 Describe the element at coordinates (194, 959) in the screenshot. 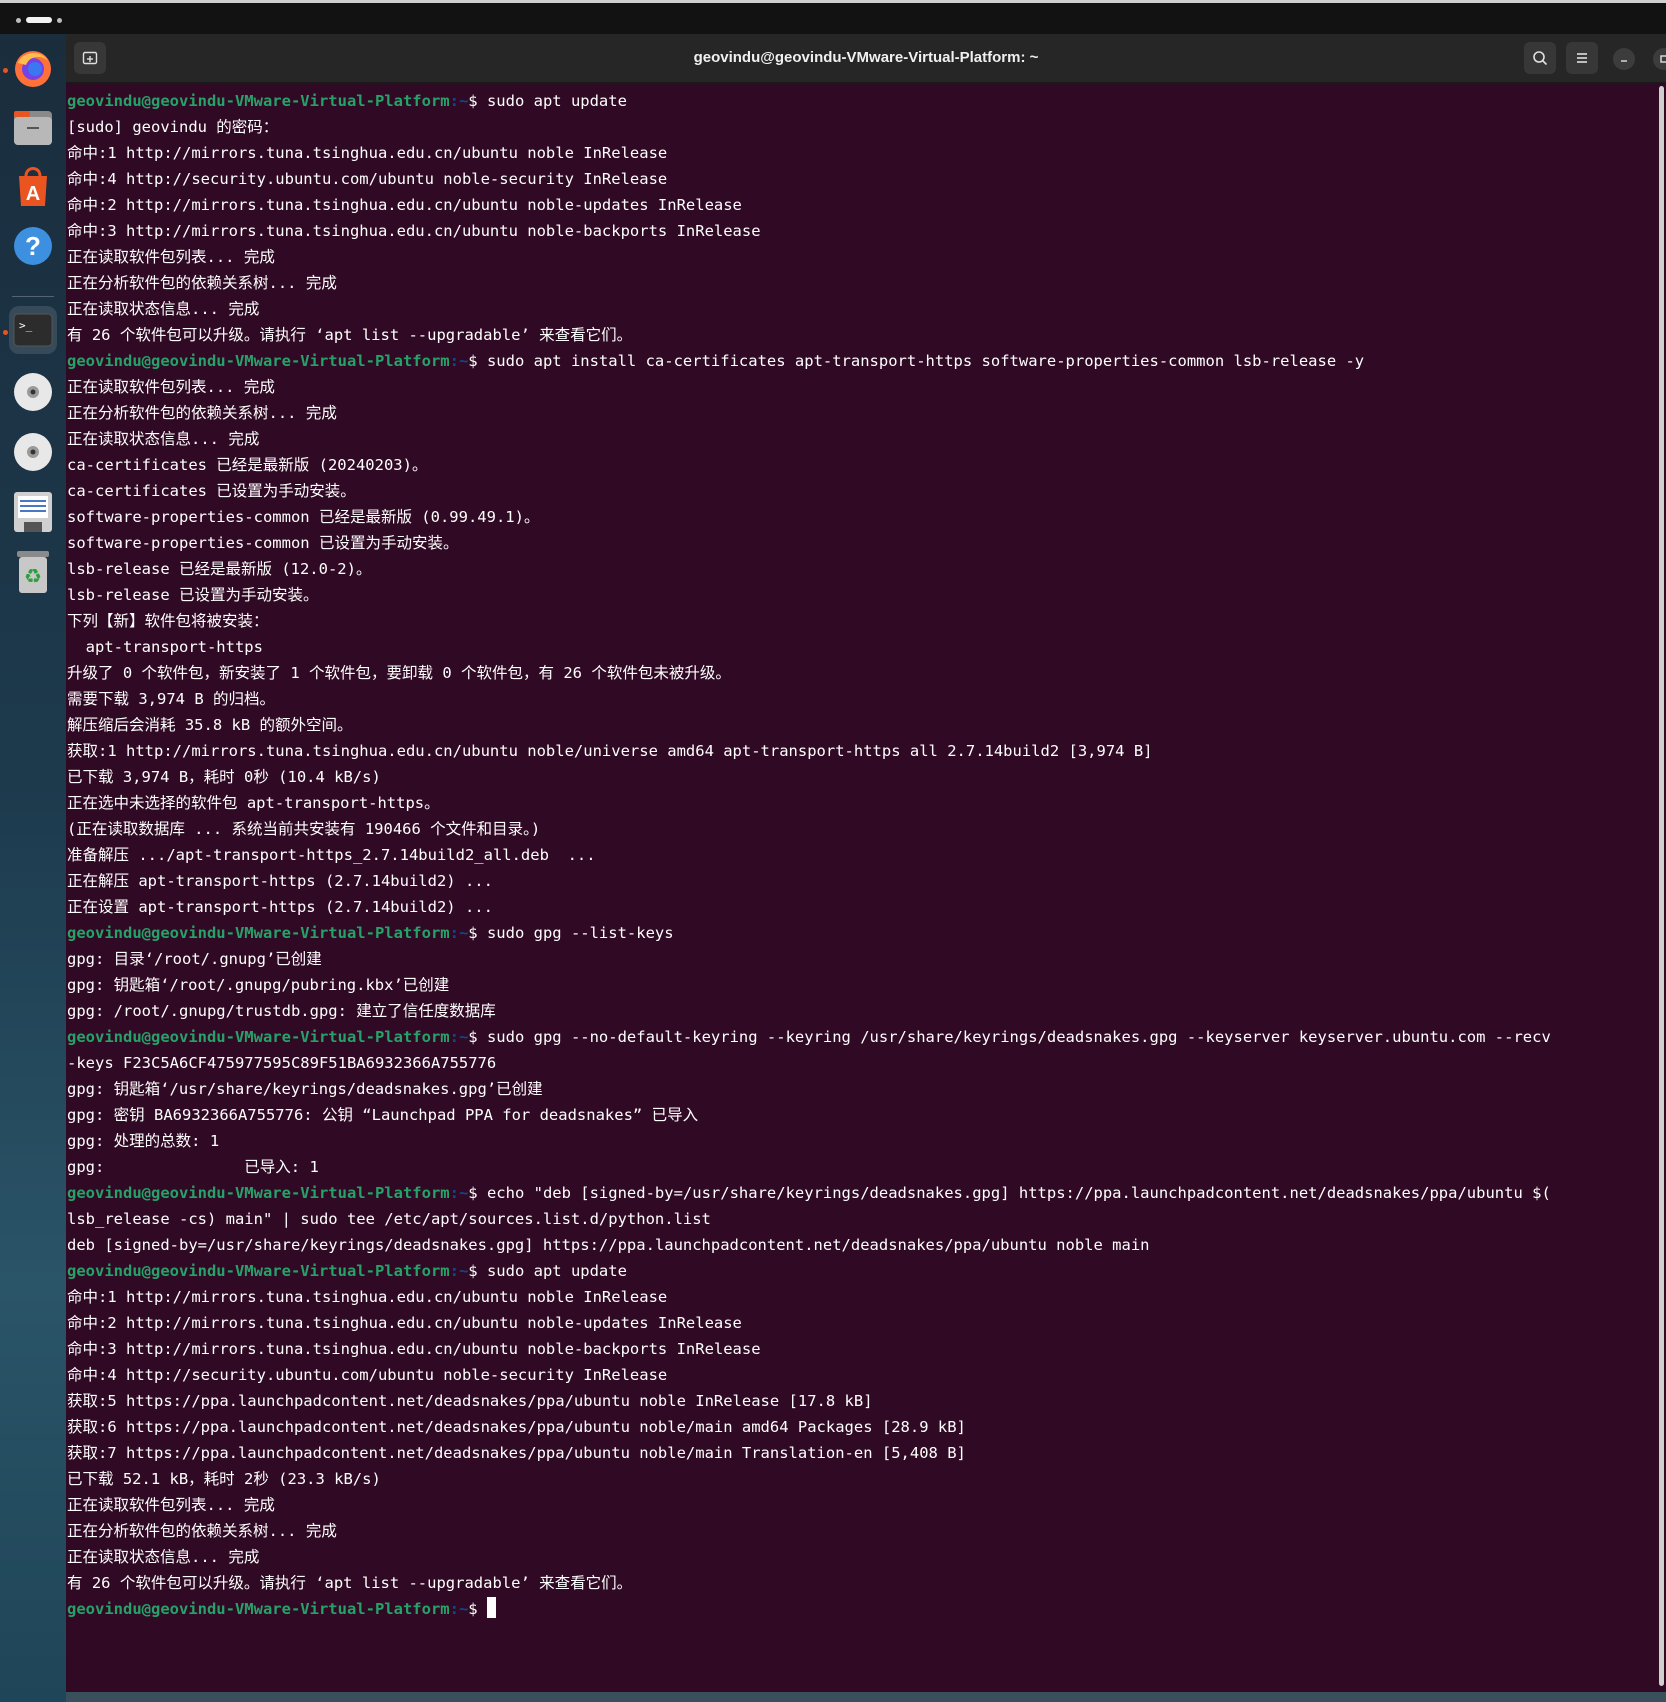

I see `output-line: gpg: 目录‘/root/.gnupg’已创建` at that location.